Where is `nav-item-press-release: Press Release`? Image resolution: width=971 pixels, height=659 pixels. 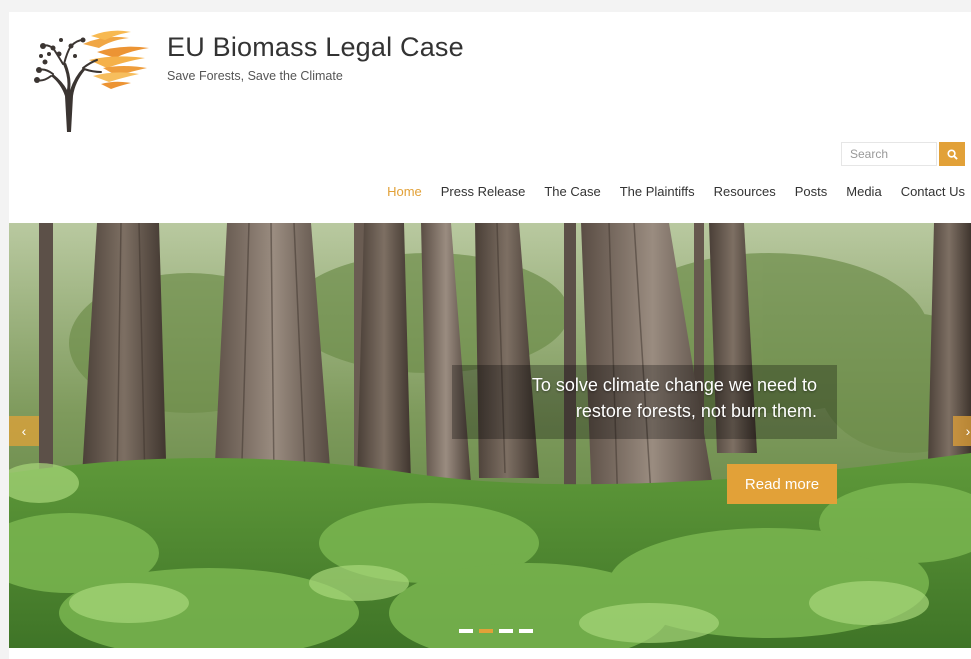
nav-item-press-release: Press Release is located at coordinates (483, 192).